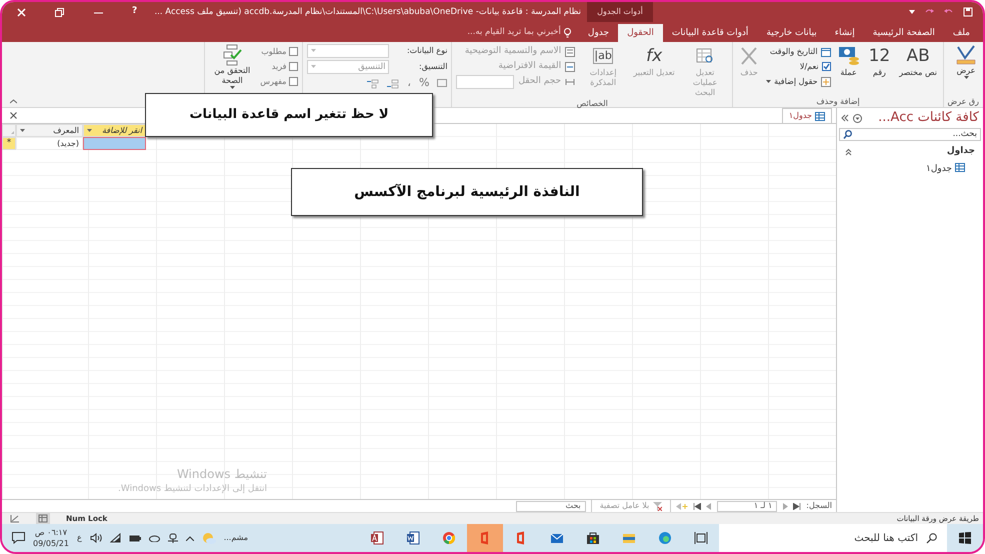  I want to click on add-field-button: نعم/لا, so click(798, 66).